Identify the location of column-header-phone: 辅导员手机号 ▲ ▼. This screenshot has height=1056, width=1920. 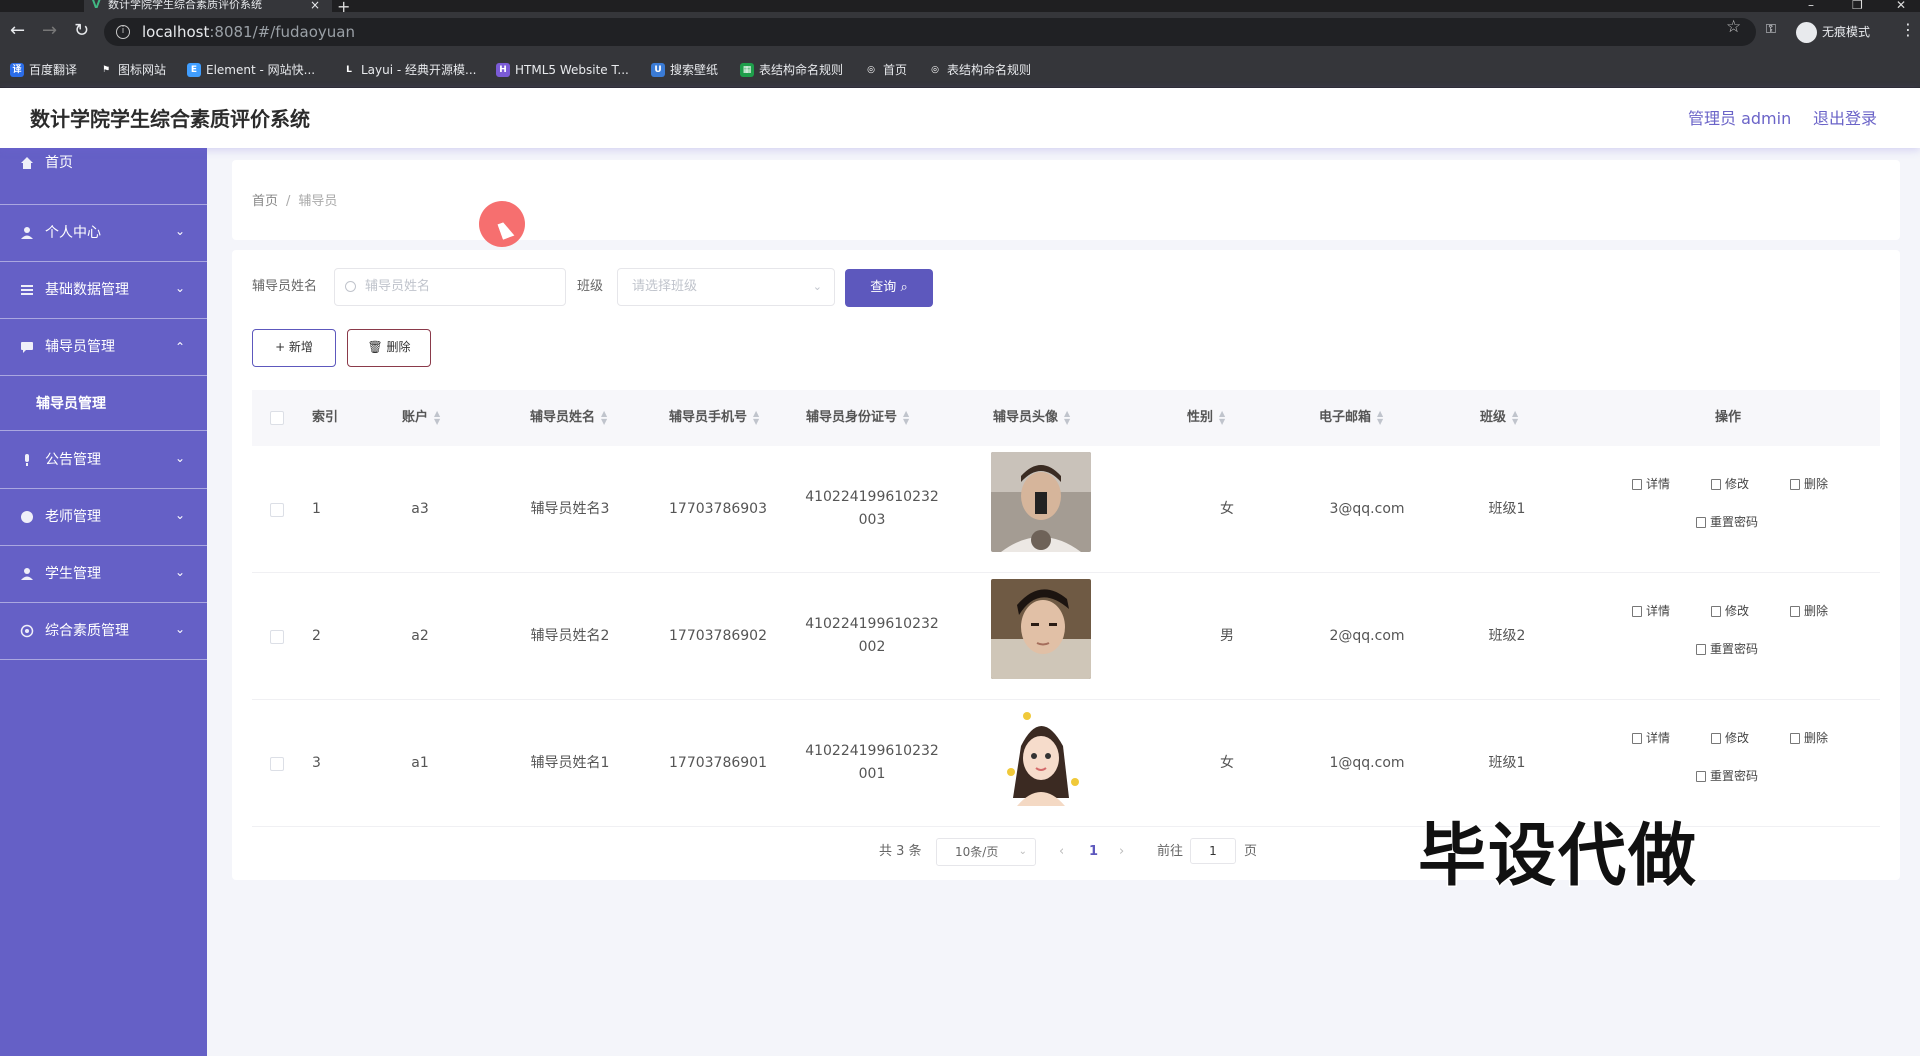
(714, 418).